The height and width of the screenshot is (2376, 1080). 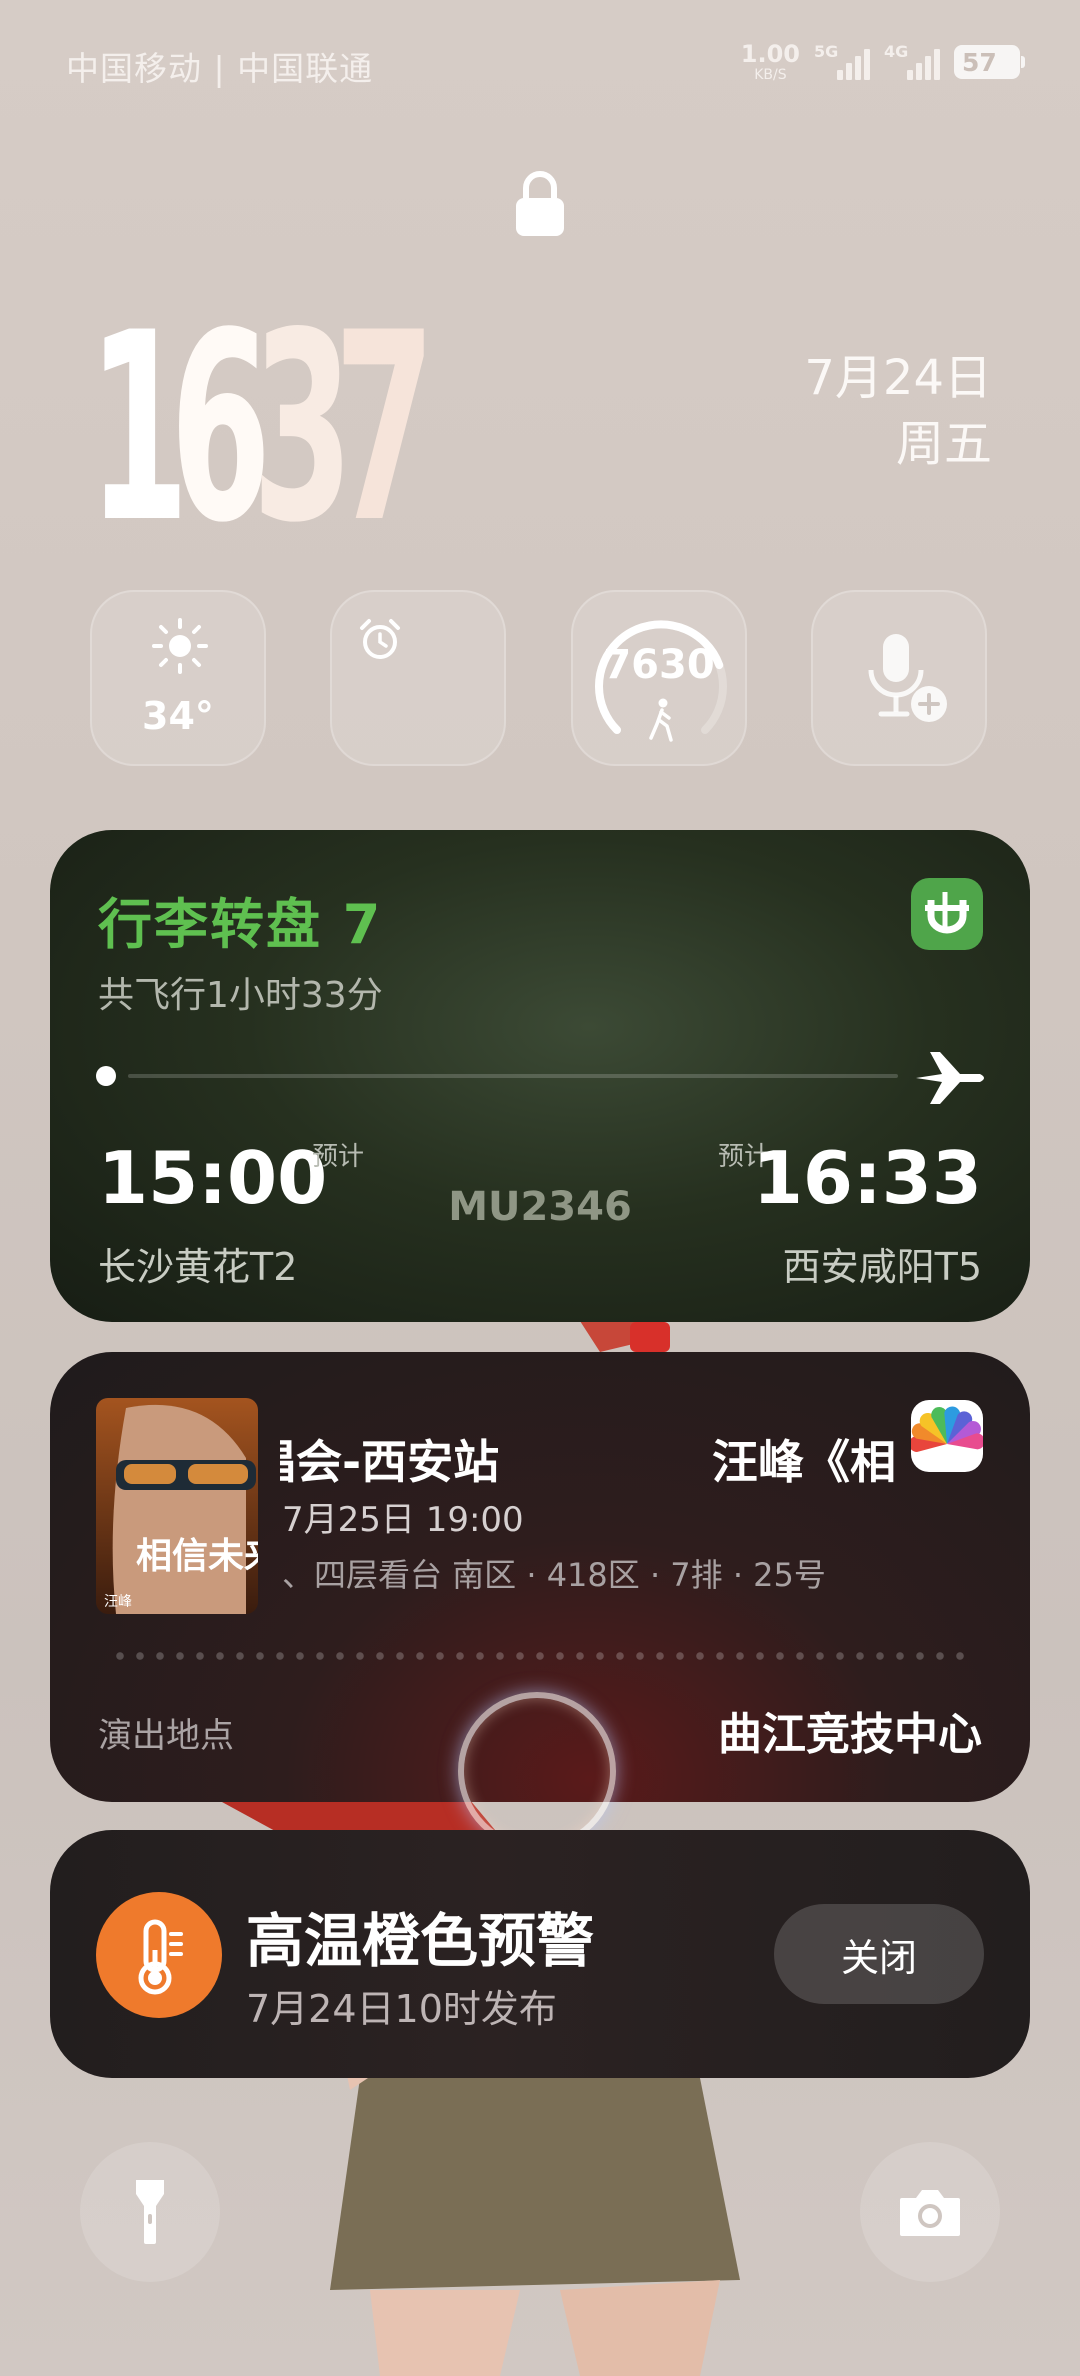 What do you see at coordinates (770, 54) in the screenshot?
I see `network-speed-value: 1.00` at bounding box center [770, 54].